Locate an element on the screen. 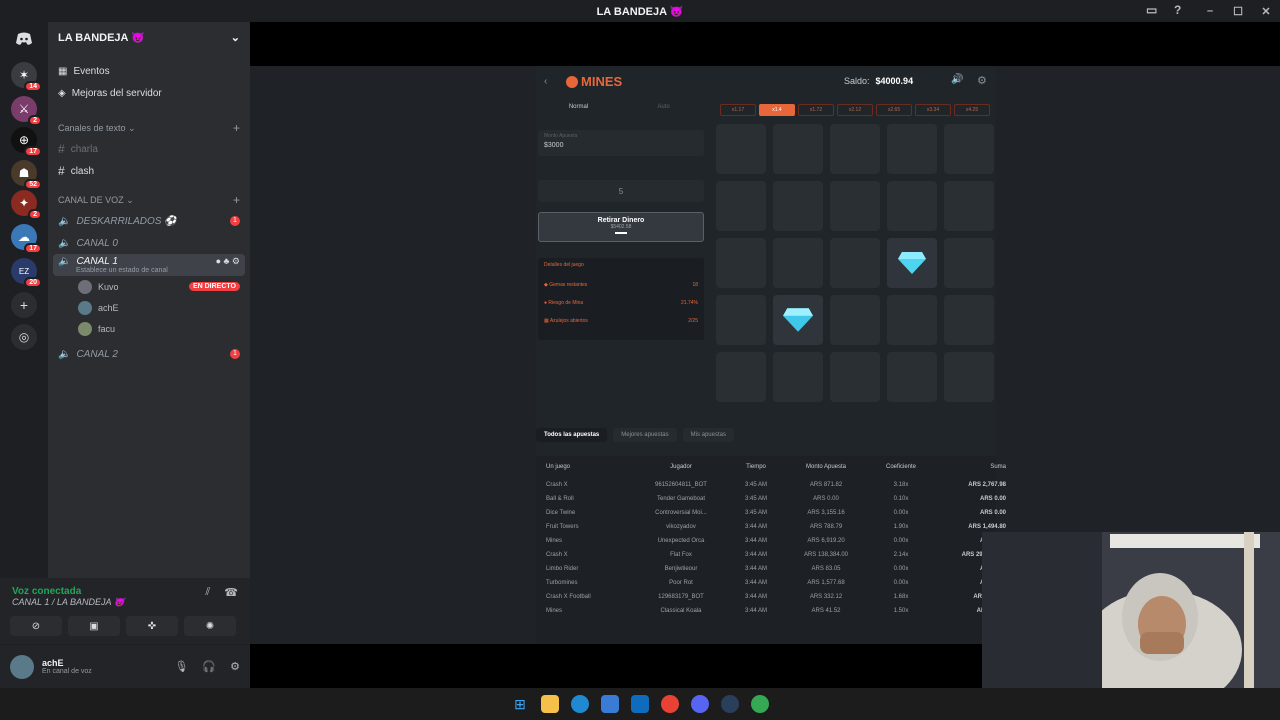 This screenshot has height=720, width=1280. cashout-button: Retirar Dinero $5402.58 is located at coordinates (621, 227).